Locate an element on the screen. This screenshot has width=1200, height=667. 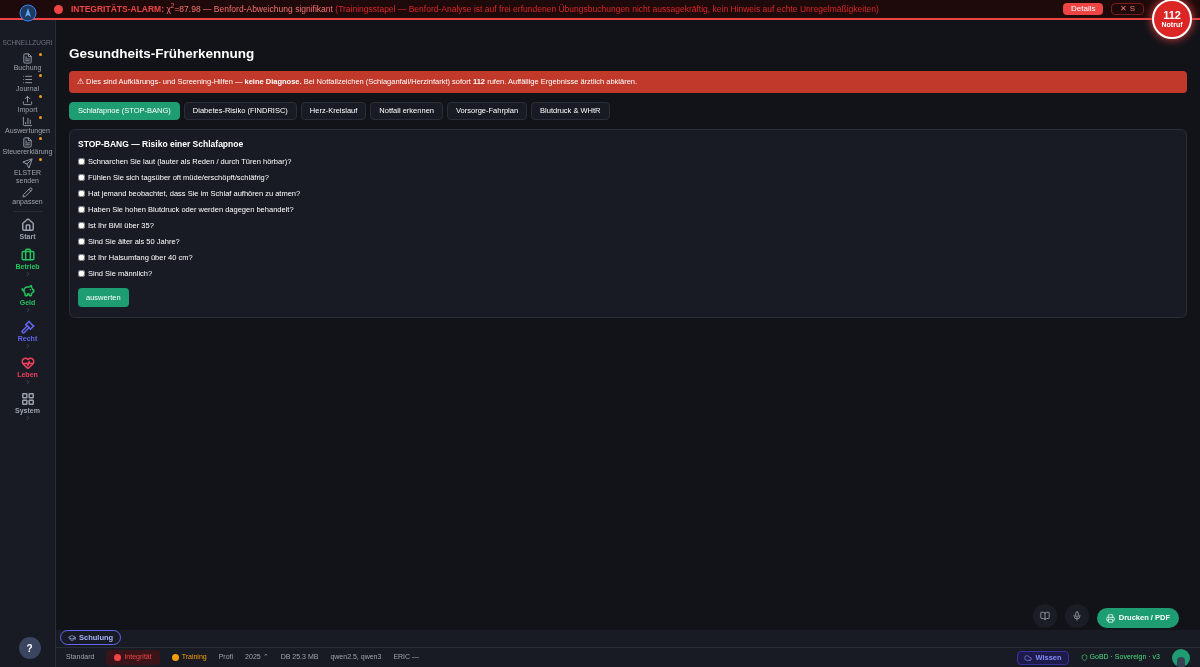
book-icon is located at coordinates (1044, 616).